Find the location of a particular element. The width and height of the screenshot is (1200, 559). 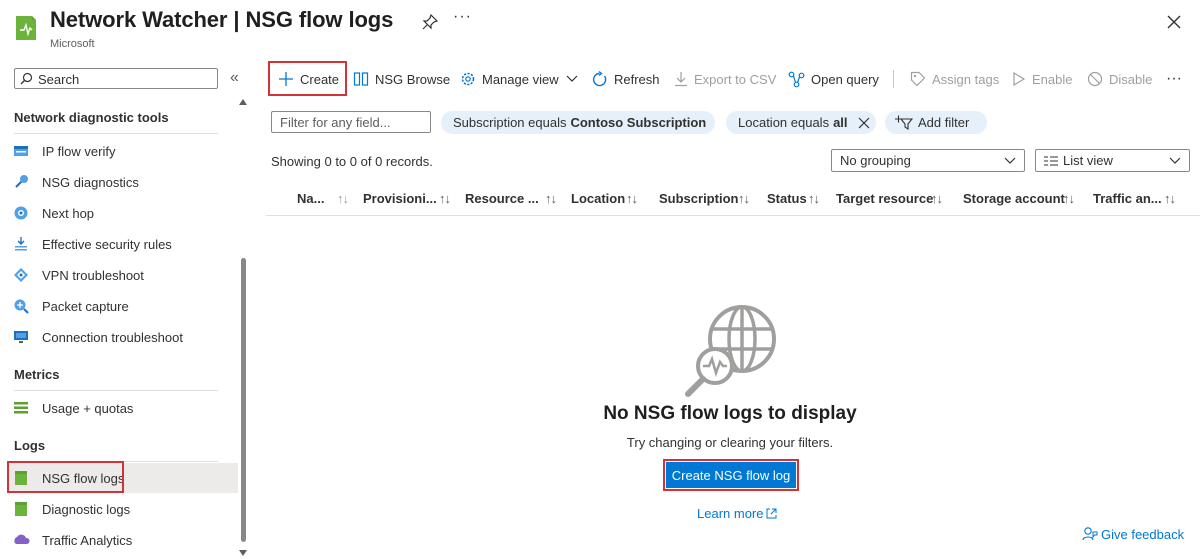

learn-more-label: Learn more is located at coordinates (730, 513).